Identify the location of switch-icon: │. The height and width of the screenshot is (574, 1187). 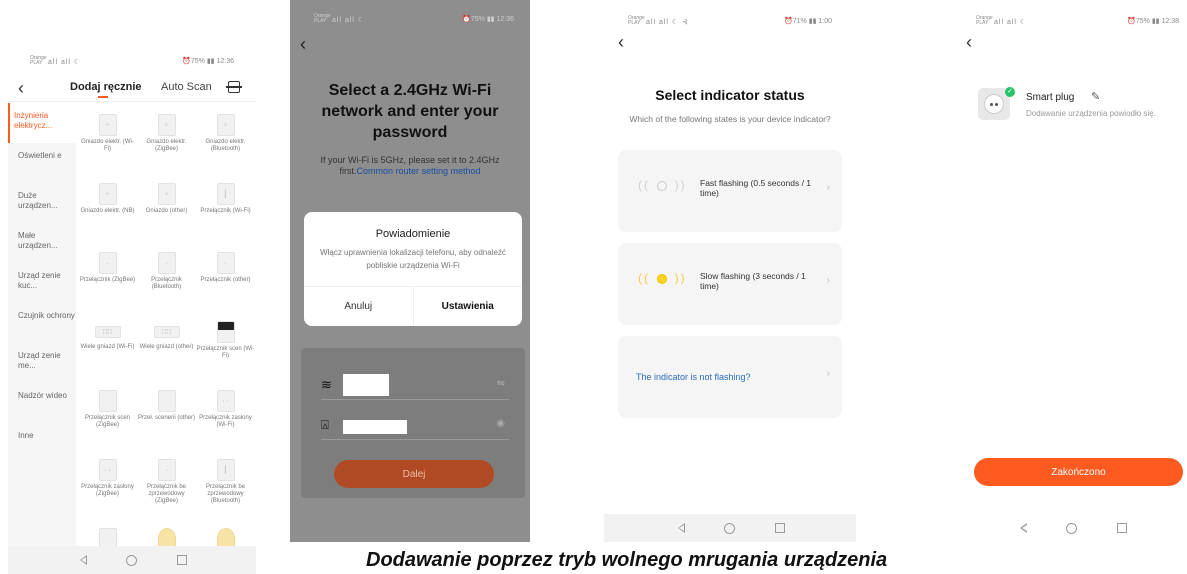
(225, 194).